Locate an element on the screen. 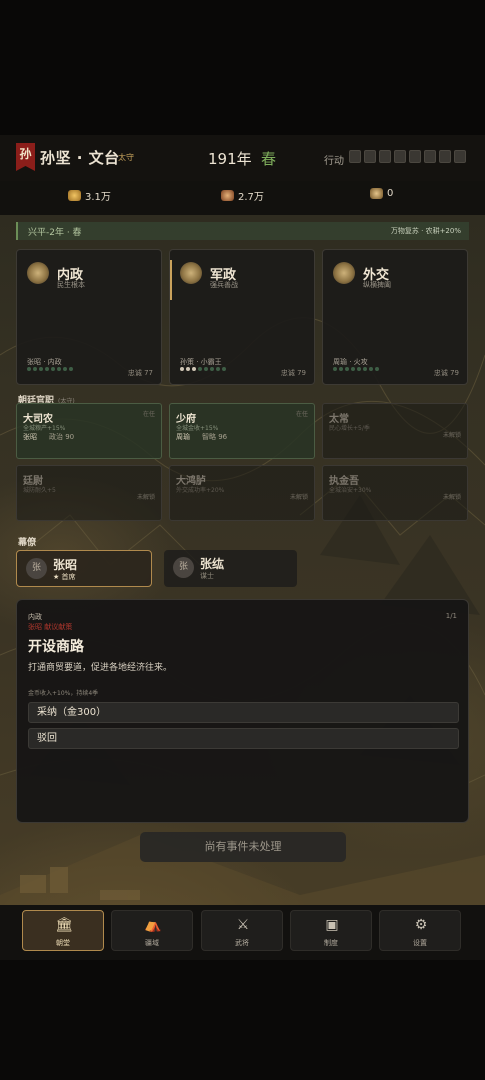  dept-card-diplomacy: 外交 纵横捭阖 周瑜 · 火攻 忠诚 79 is located at coordinates (395, 317).